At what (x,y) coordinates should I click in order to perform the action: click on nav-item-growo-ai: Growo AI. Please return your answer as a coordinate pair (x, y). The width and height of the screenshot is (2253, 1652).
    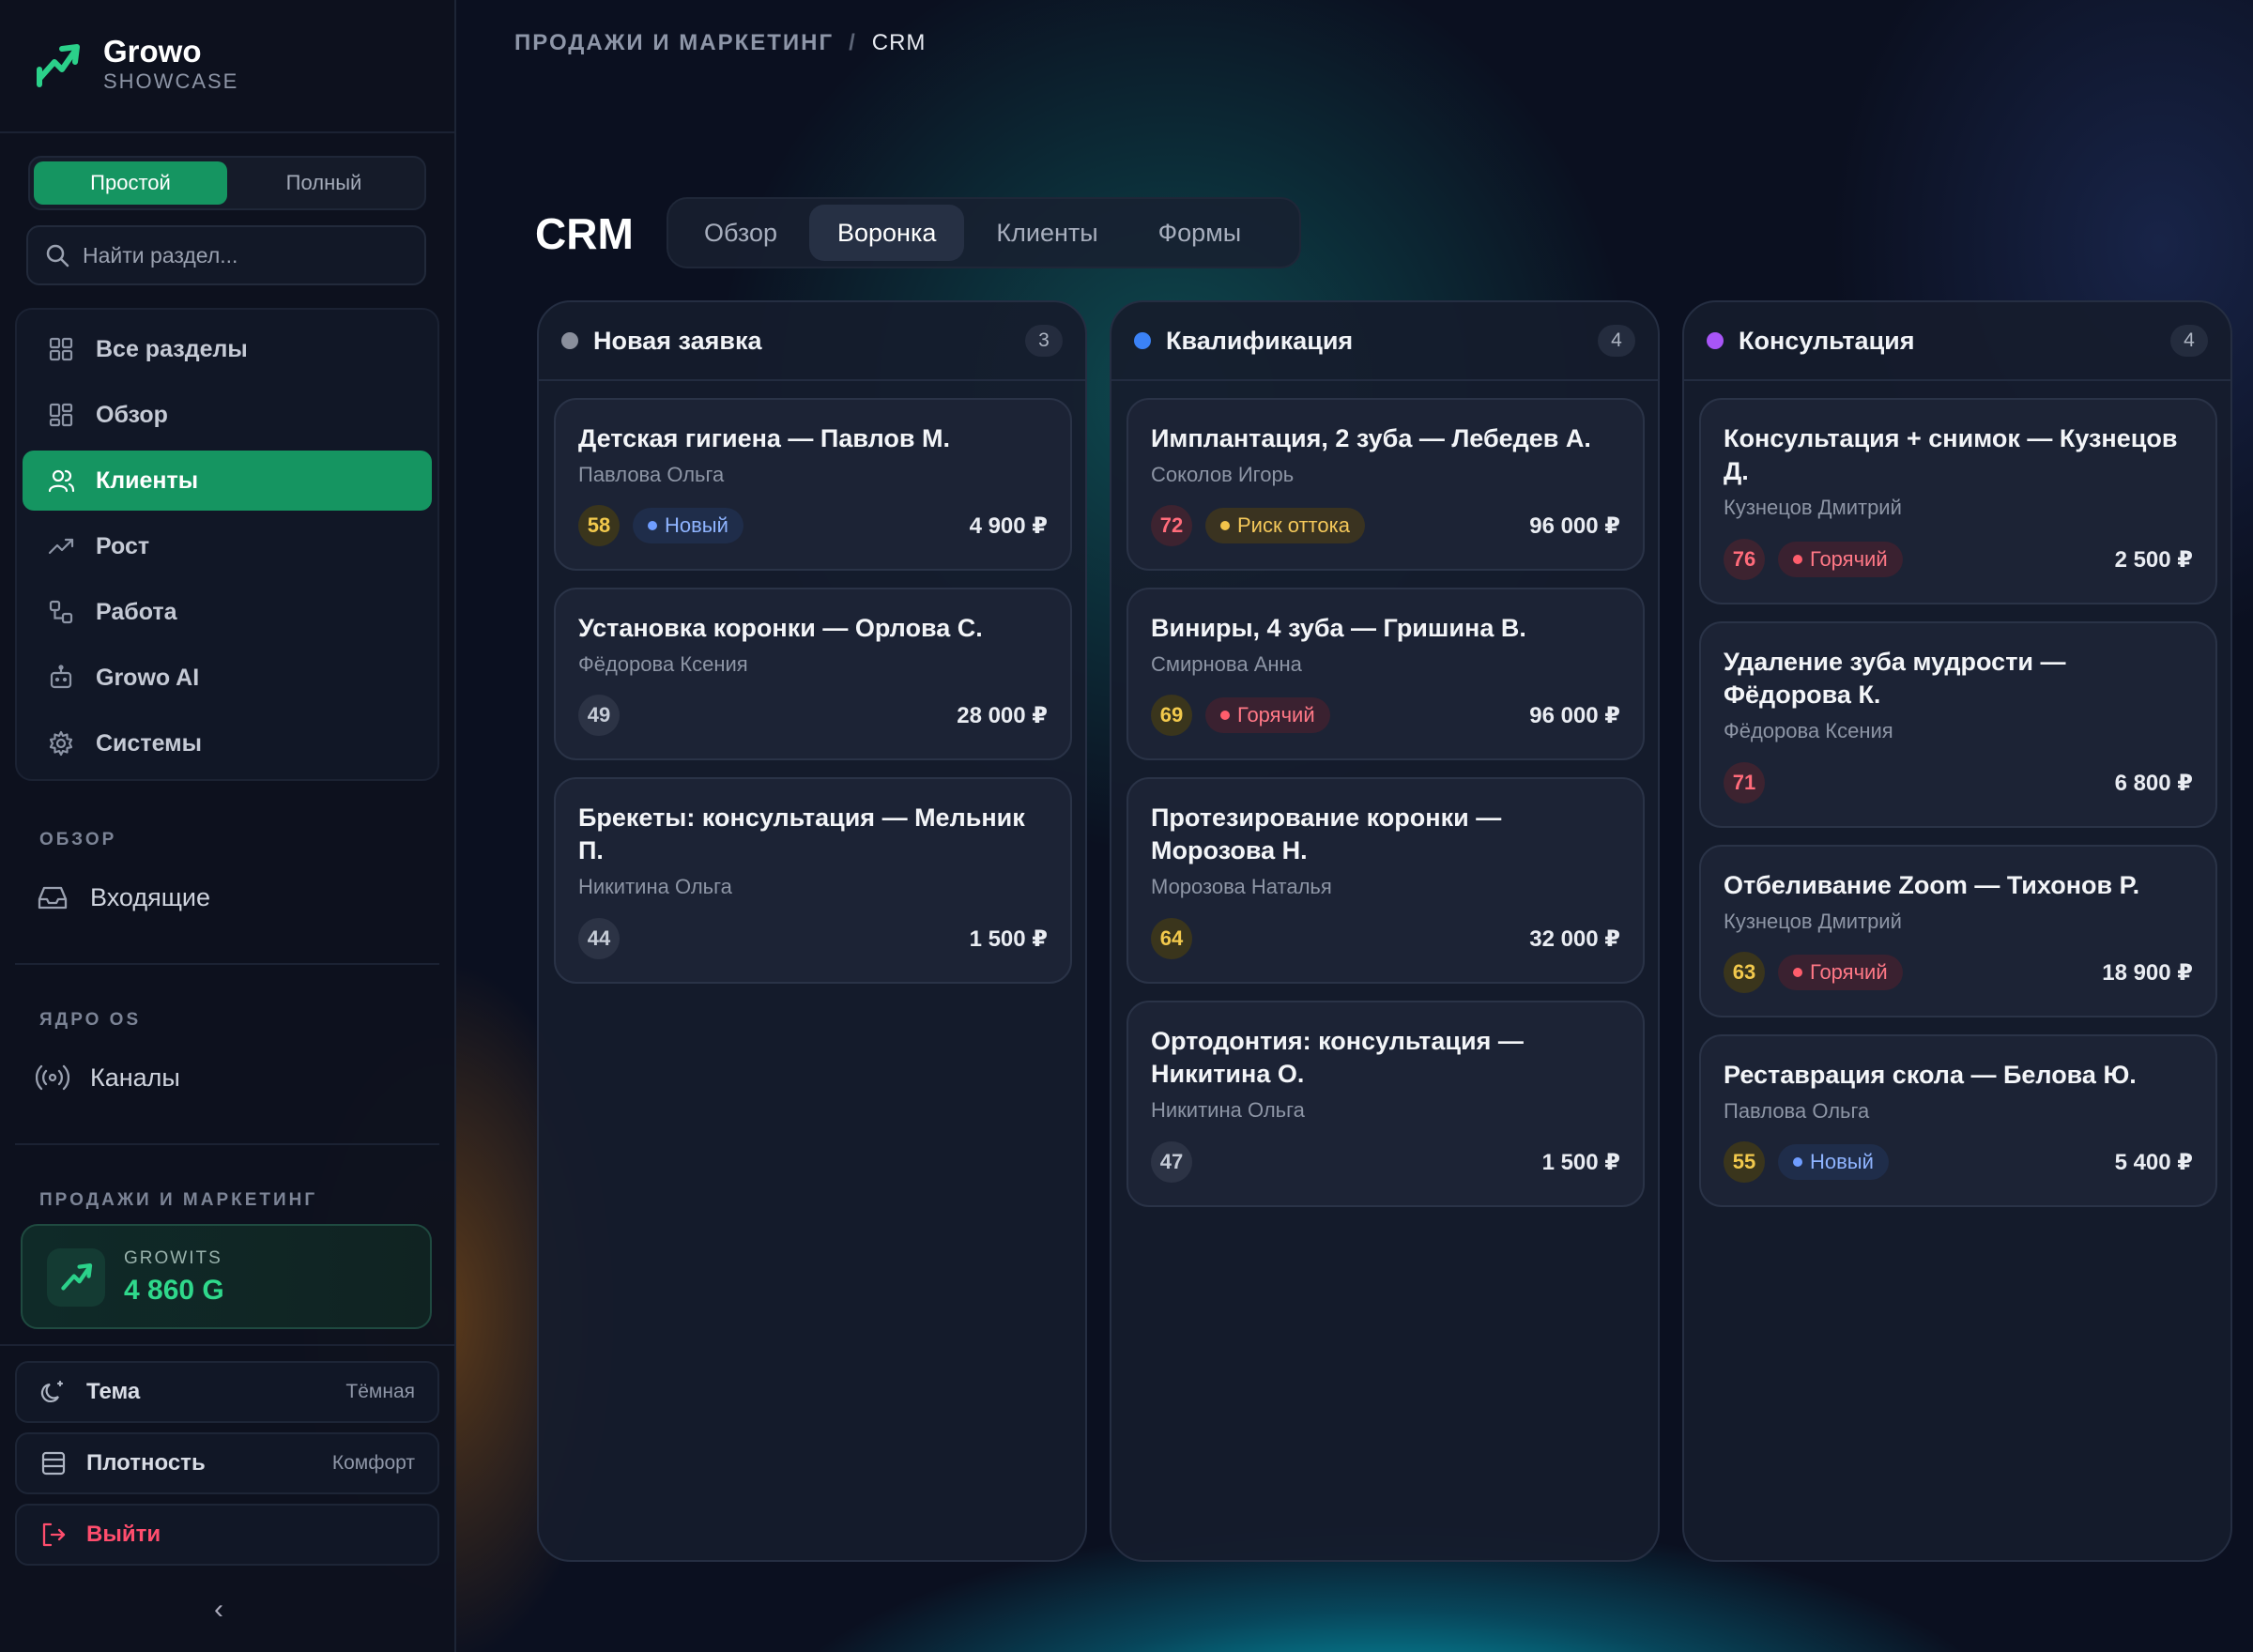
    Looking at the image, I should click on (227, 678).